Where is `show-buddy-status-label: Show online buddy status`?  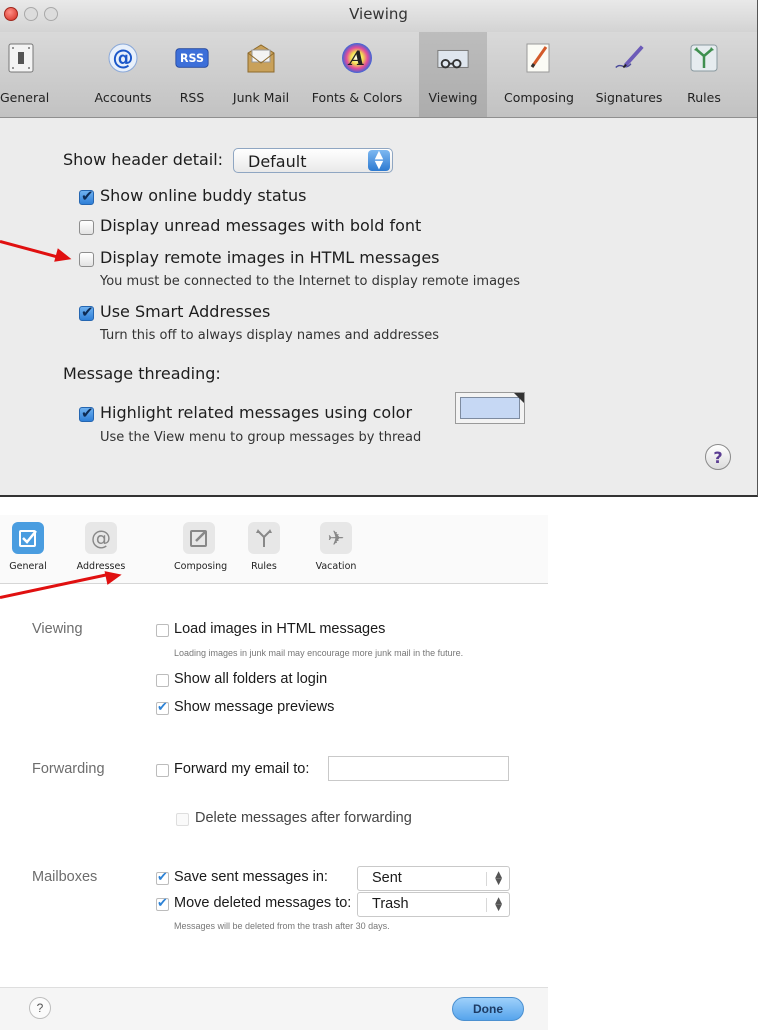
show-buddy-status-label: Show online buddy status is located at coordinates (203, 195).